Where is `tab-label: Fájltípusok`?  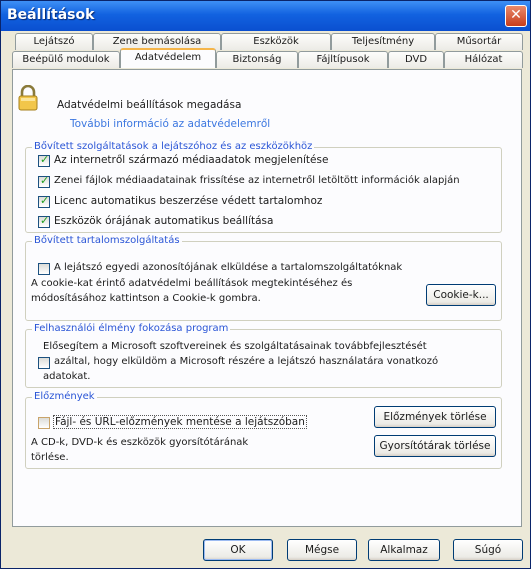
tab-label: Fájltípusok is located at coordinates (343, 59).